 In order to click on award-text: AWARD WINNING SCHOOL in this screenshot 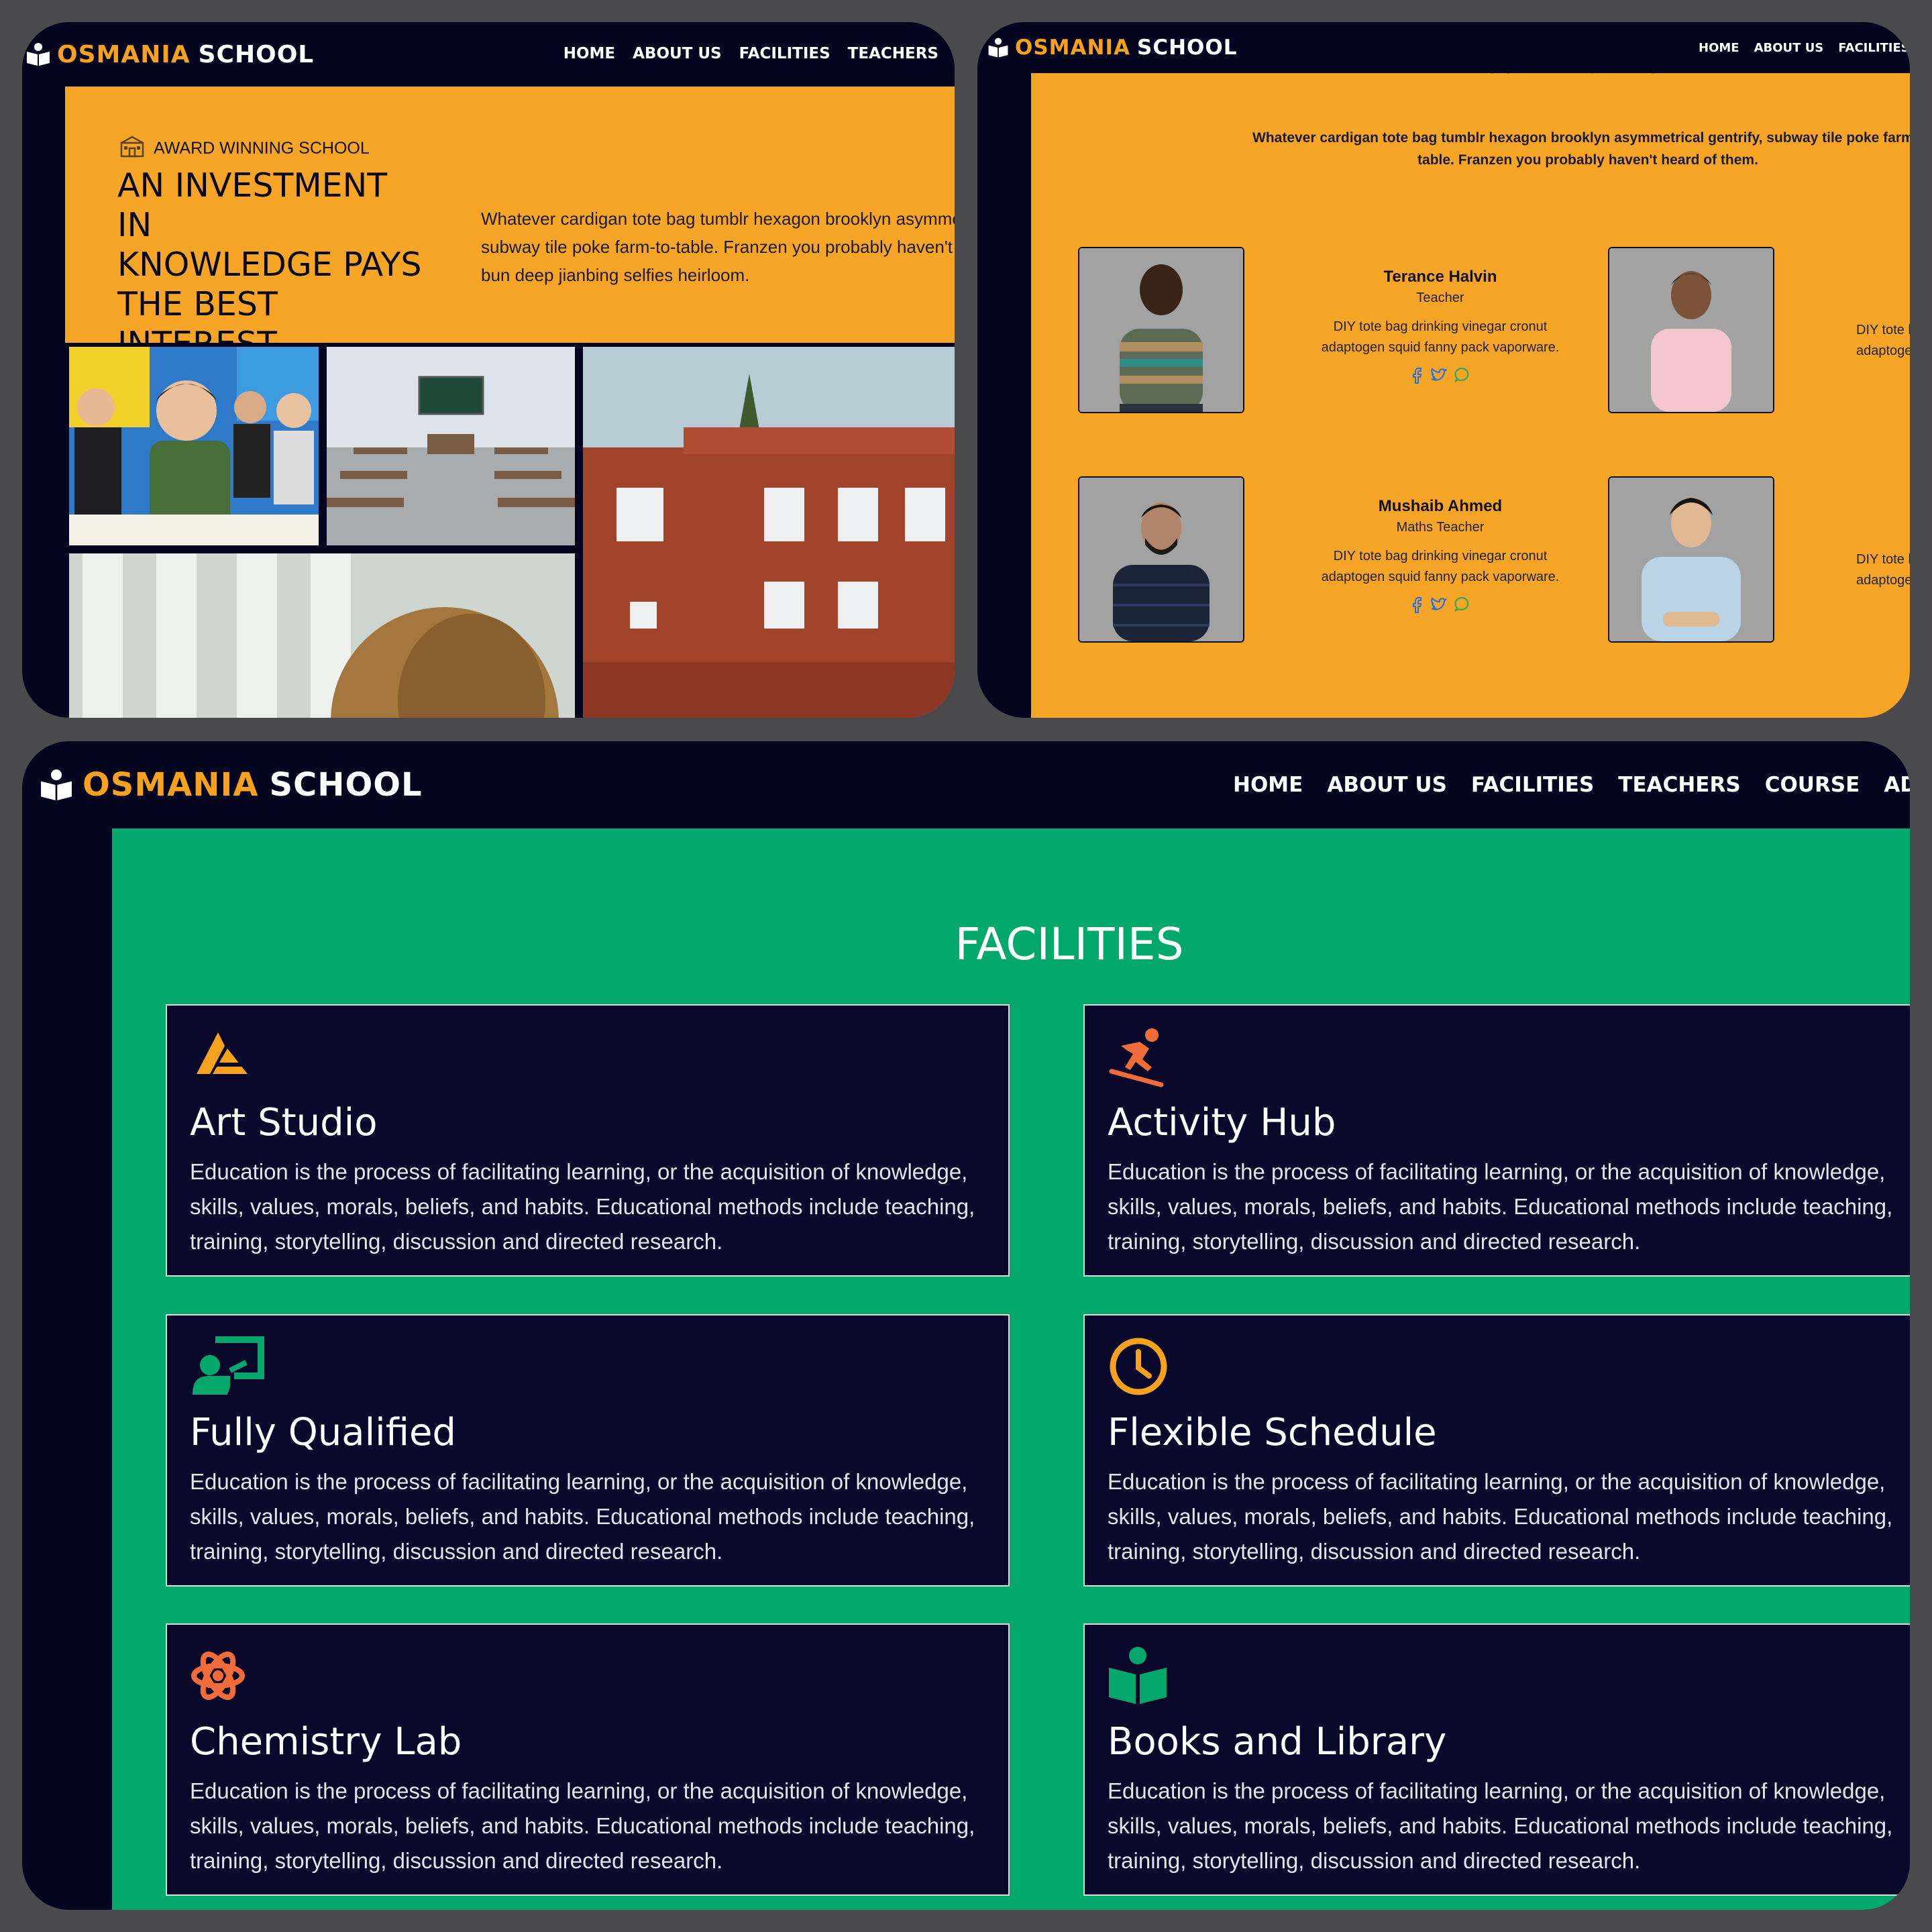, I will do `click(262, 148)`.